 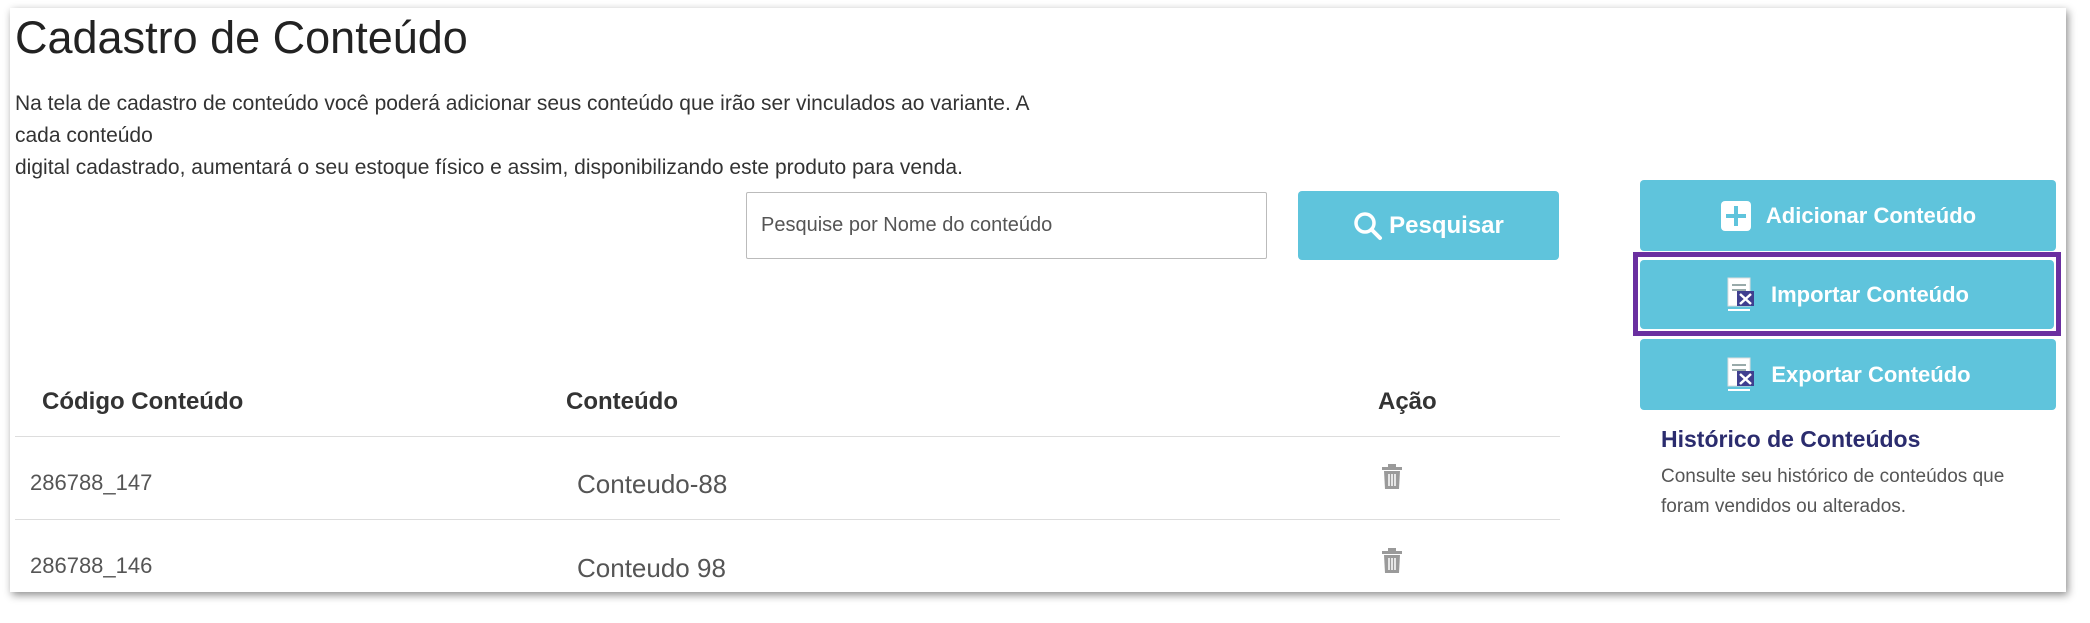 I want to click on export-content-label: Exportar Conteúdo, so click(x=1871, y=374).